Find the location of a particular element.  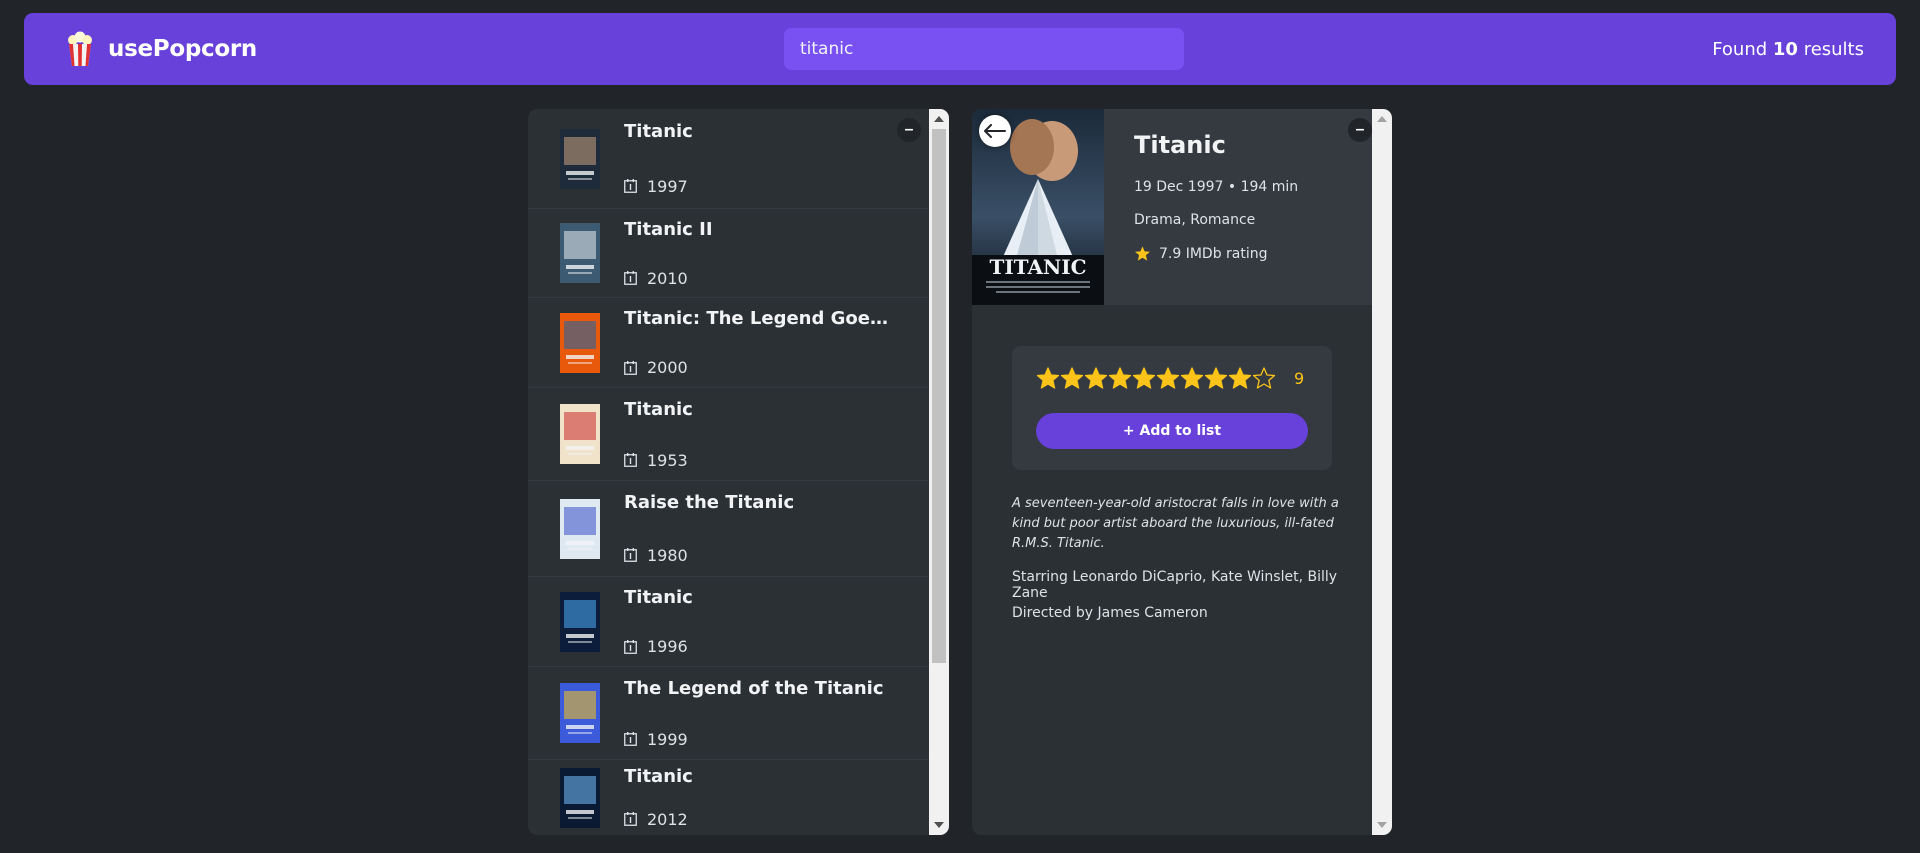

movie-year-text: 2010 is located at coordinates (667, 278).